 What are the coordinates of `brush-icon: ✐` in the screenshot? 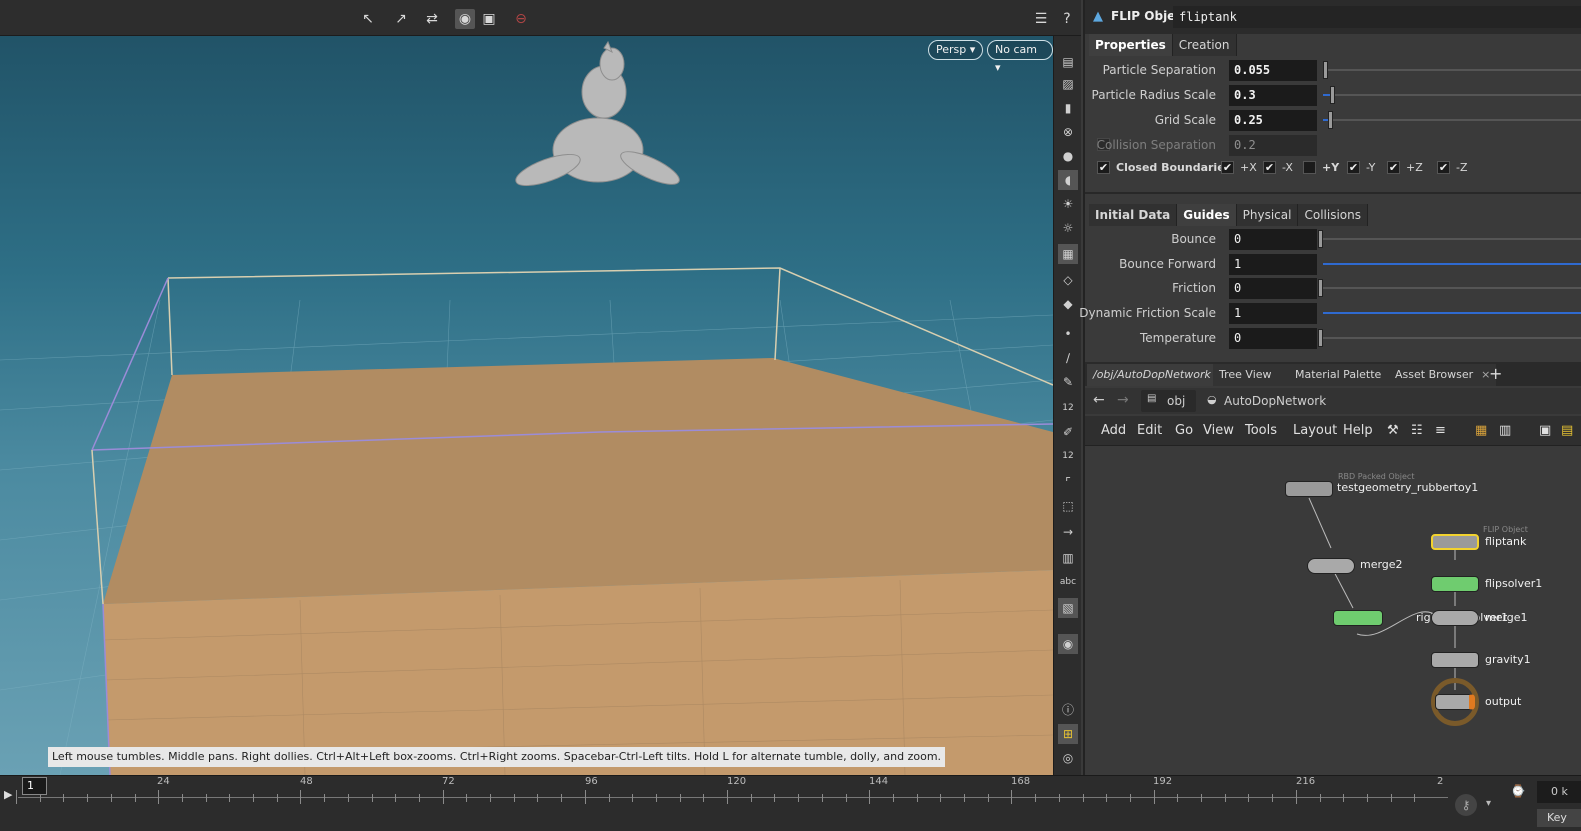 It's located at (1068, 432).